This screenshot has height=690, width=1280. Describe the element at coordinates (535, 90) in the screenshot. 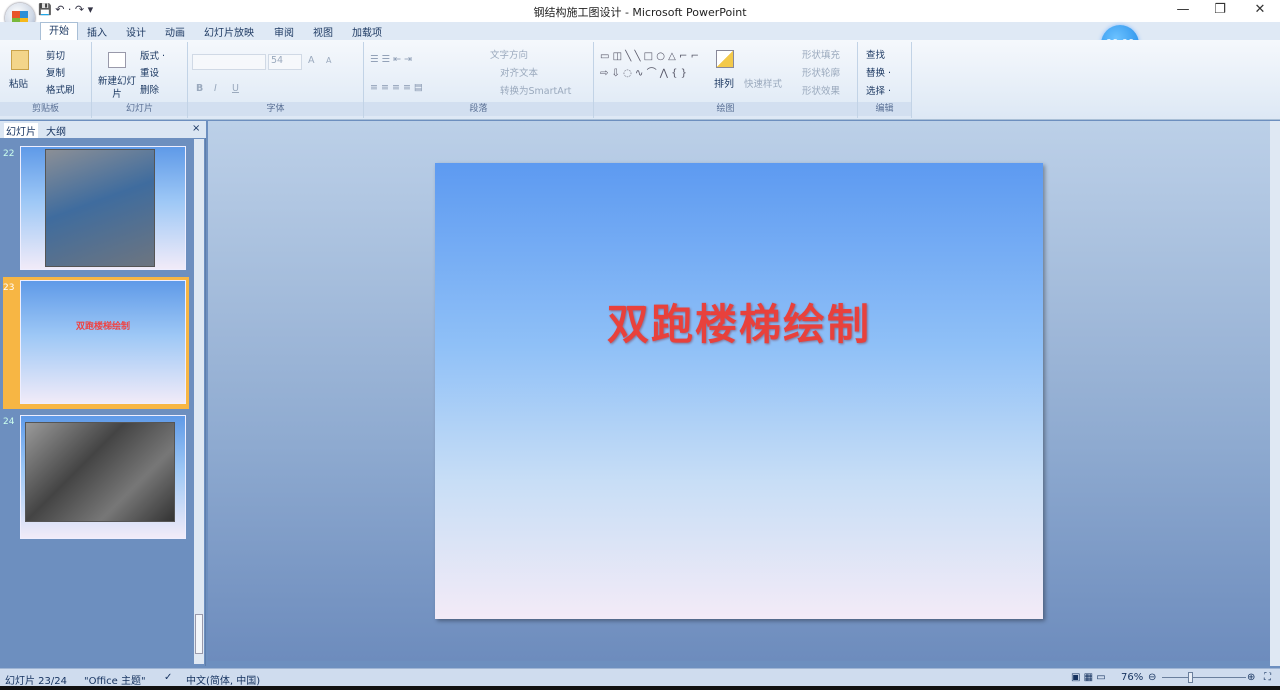

I see `smartart-button: 转换为SmartArt` at that location.